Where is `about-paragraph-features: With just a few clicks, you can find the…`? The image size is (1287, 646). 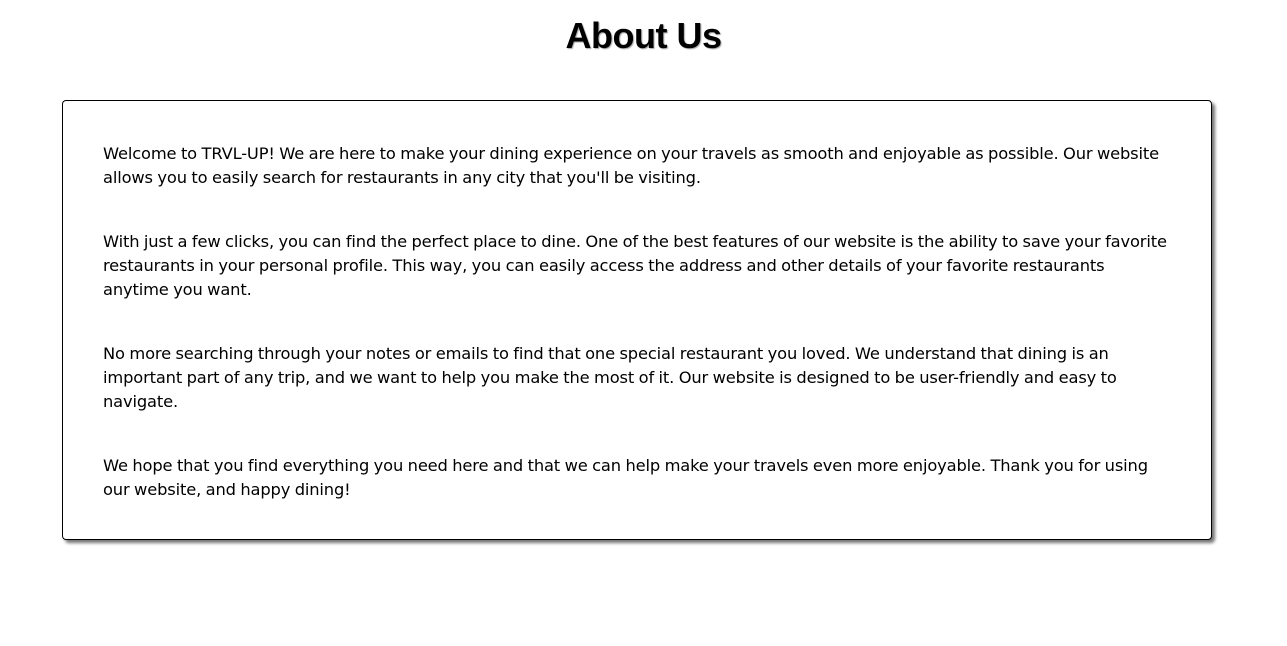 about-paragraph-features: With just a few clicks, you can find the… is located at coordinates (635, 265).